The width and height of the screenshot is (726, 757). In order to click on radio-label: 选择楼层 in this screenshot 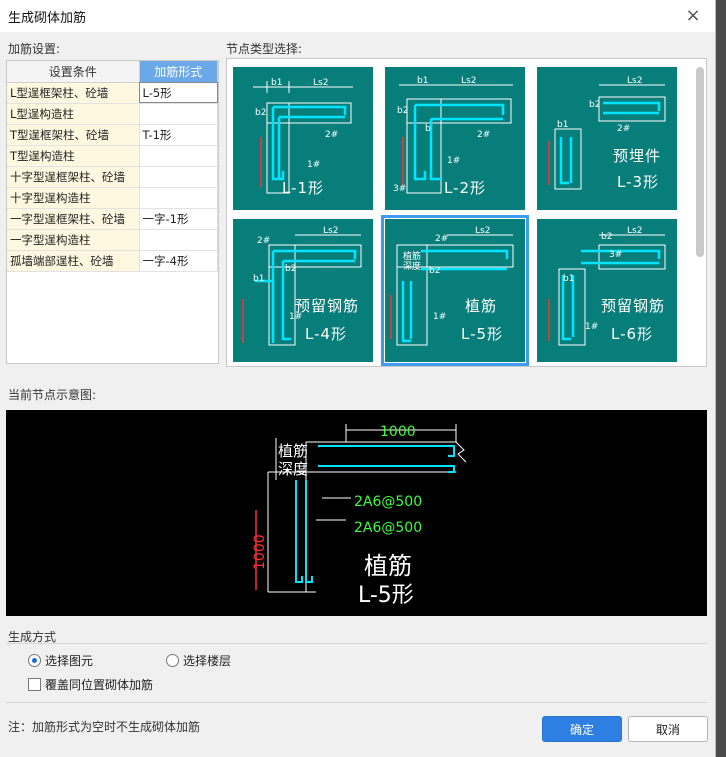, I will do `click(207, 661)`.